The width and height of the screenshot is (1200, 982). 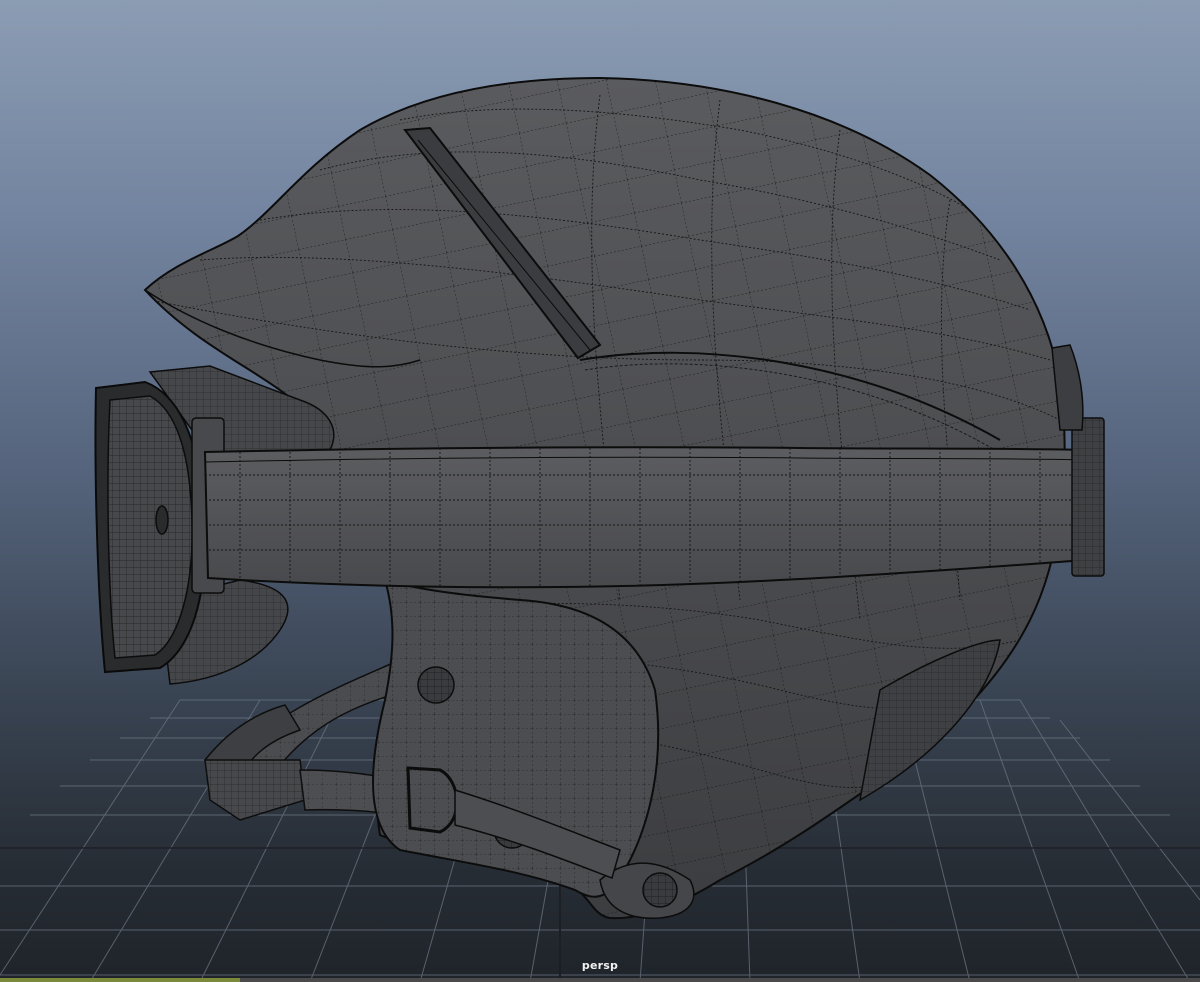 What do you see at coordinates (600, 980) in the screenshot?
I see `timeline-strip` at bounding box center [600, 980].